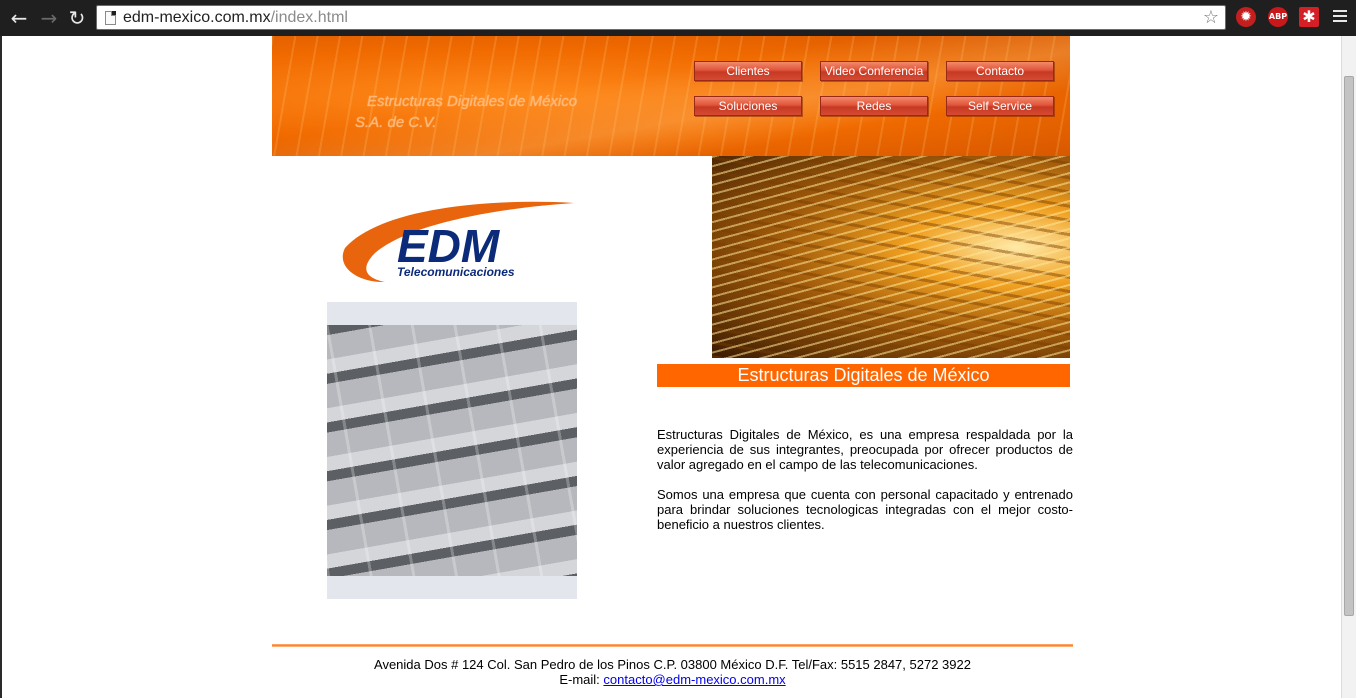  I want to click on edm-logo: EDM Telecomunicaciones, so click(458, 242).